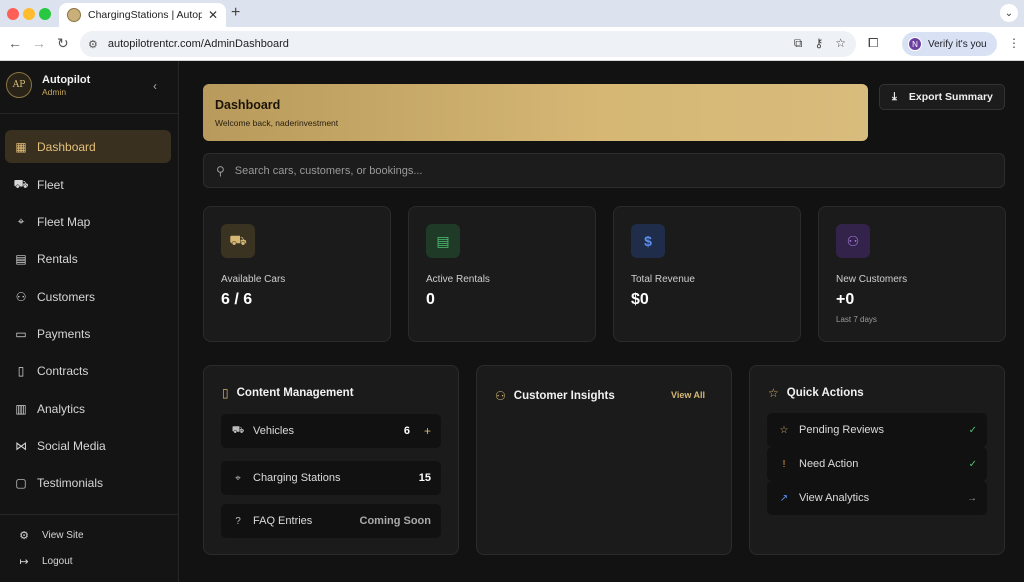 The width and height of the screenshot is (1024, 582). I want to click on verify-label: Verify it's you, so click(957, 44).